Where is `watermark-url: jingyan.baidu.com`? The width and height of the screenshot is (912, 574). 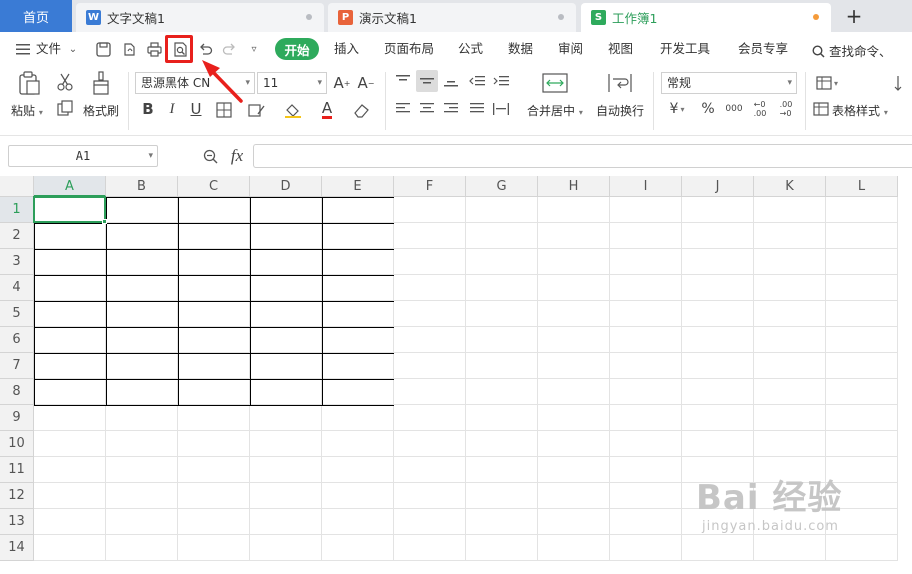
watermark-url: jingyan.baidu.com is located at coordinates (770, 526).